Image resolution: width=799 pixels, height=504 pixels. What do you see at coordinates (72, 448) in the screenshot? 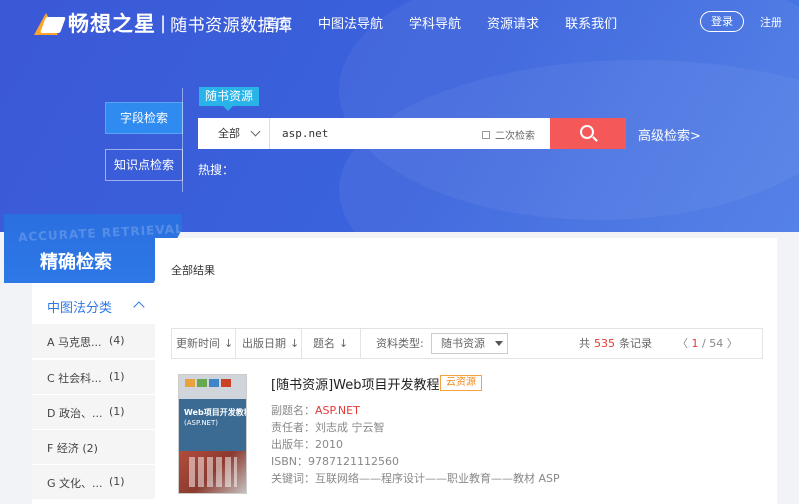
I see `category-name: F 经济 (2)` at bounding box center [72, 448].